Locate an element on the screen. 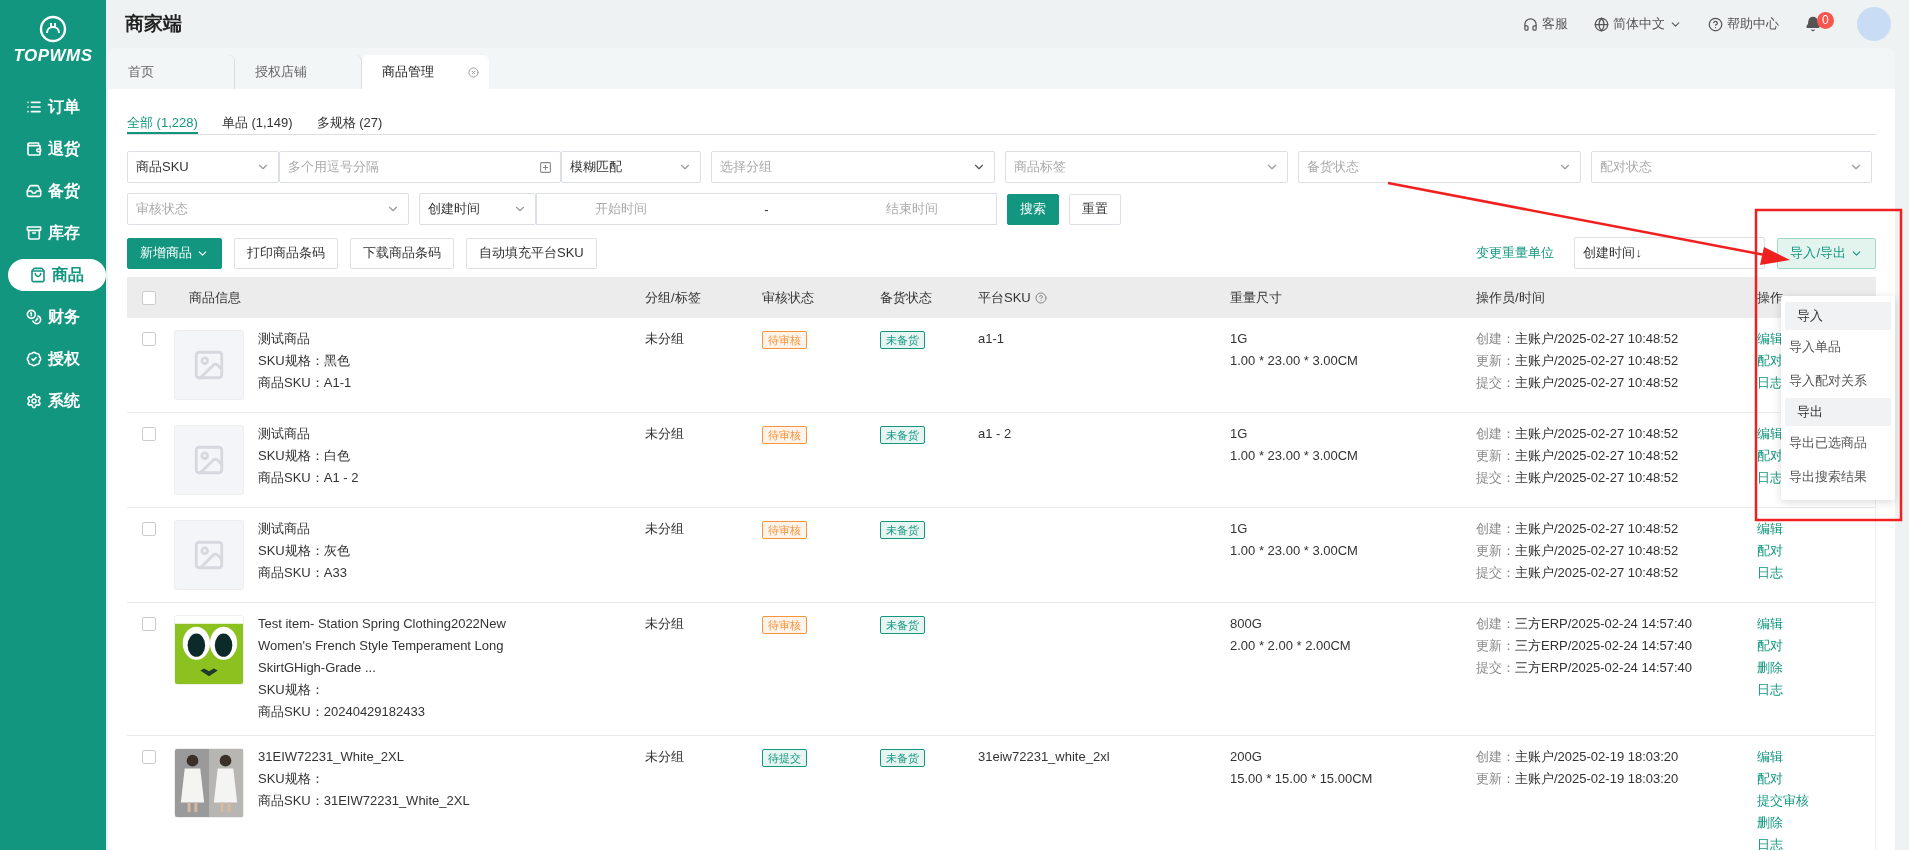  product-sku: 商品SKU：A1 - 2 is located at coordinates (309, 478).